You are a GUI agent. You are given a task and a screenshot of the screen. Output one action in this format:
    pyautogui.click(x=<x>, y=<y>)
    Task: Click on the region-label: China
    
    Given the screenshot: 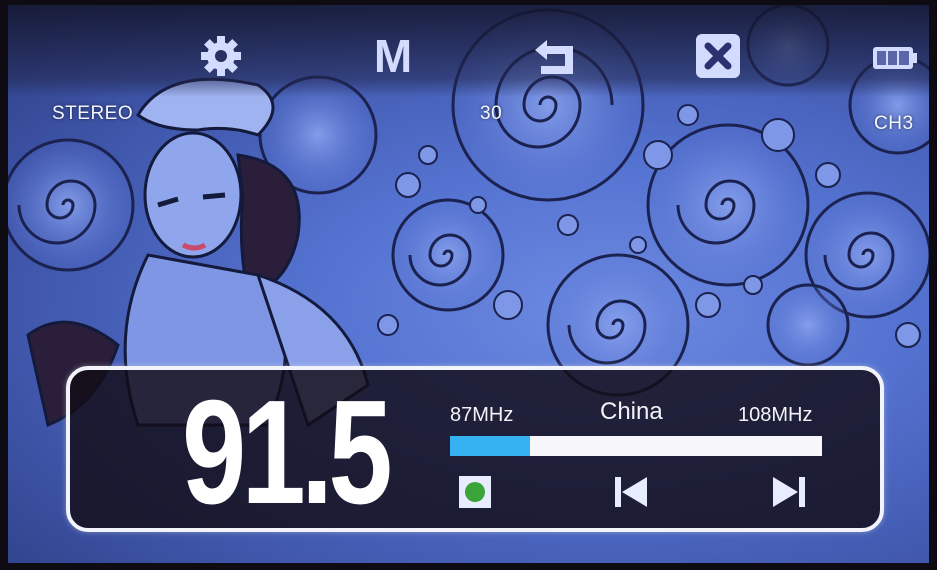 What is the action you would take?
    pyautogui.click(x=631, y=411)
    